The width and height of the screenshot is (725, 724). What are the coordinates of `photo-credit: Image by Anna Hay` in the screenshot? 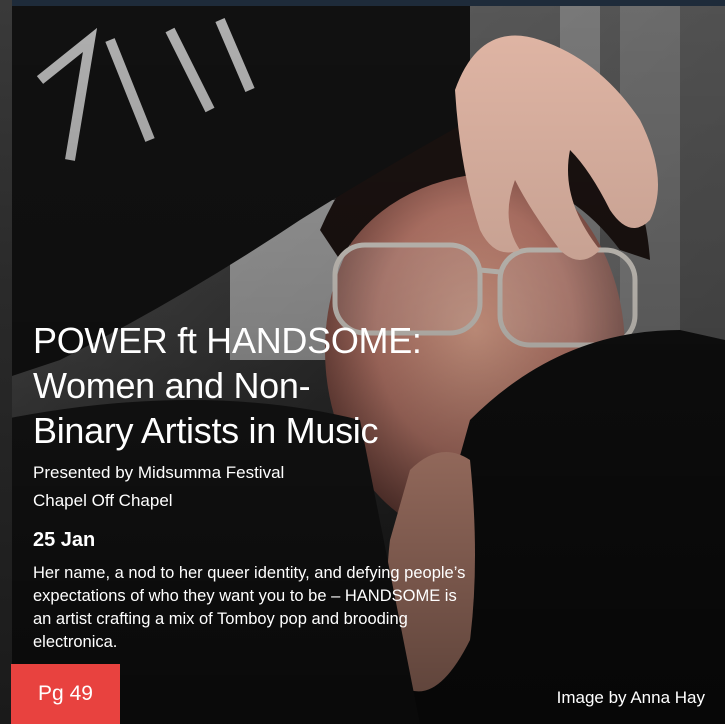 It's located at (630, 697).